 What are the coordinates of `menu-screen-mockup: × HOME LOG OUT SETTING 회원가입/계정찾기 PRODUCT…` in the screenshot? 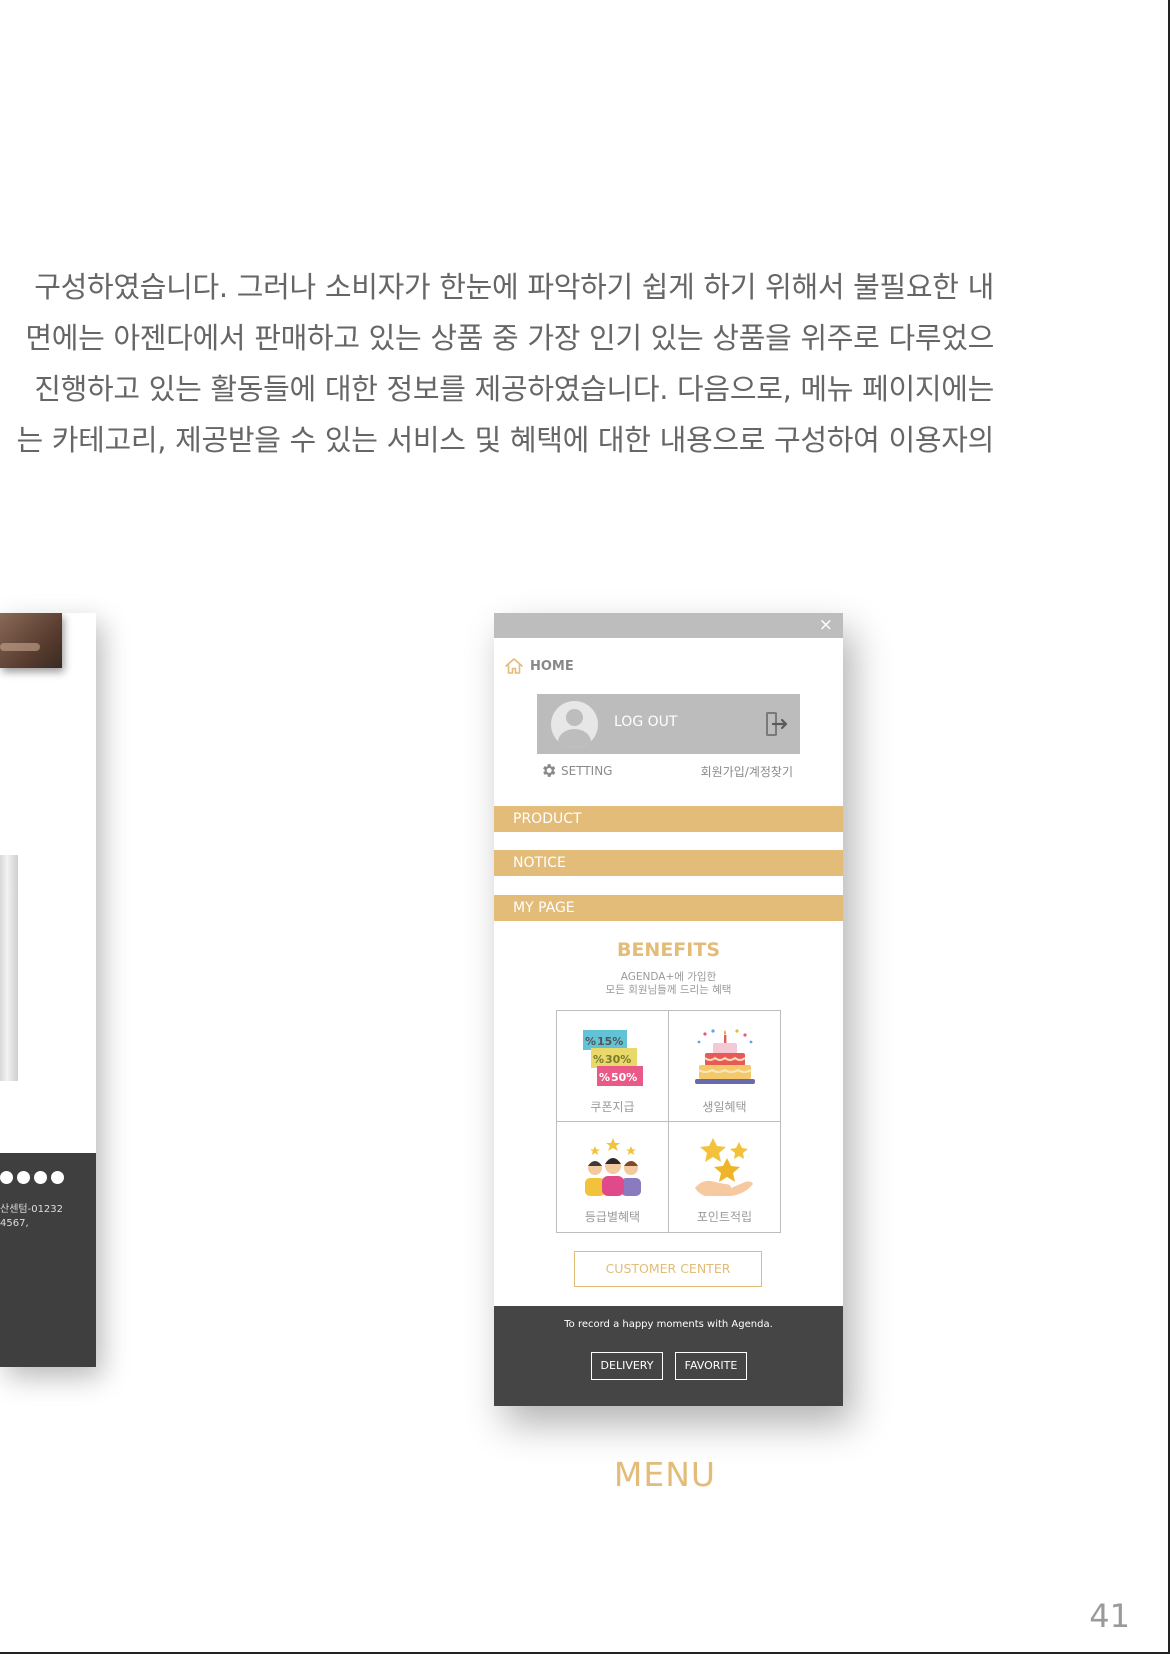 It's located at (668, 1009).